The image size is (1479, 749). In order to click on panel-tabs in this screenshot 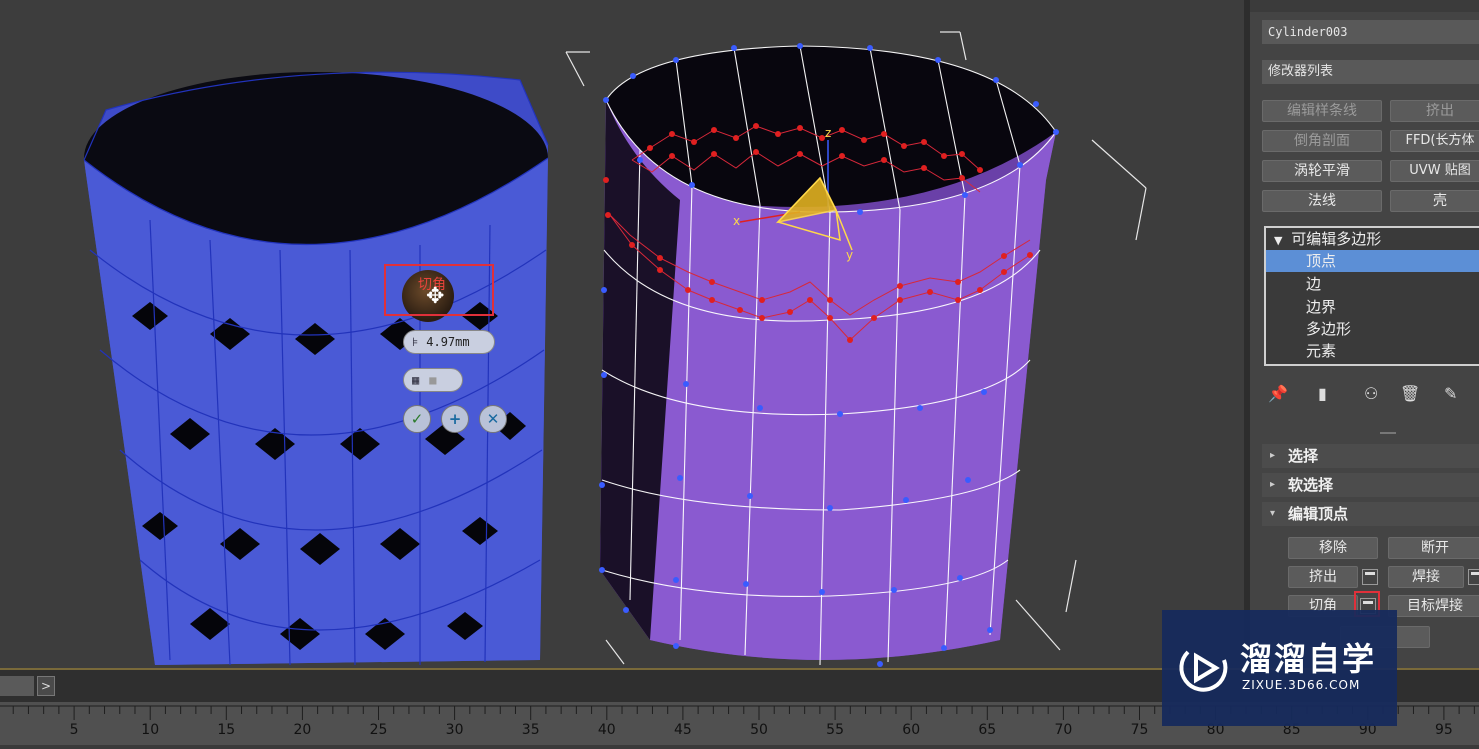, I will do `click(1364, 6)`.